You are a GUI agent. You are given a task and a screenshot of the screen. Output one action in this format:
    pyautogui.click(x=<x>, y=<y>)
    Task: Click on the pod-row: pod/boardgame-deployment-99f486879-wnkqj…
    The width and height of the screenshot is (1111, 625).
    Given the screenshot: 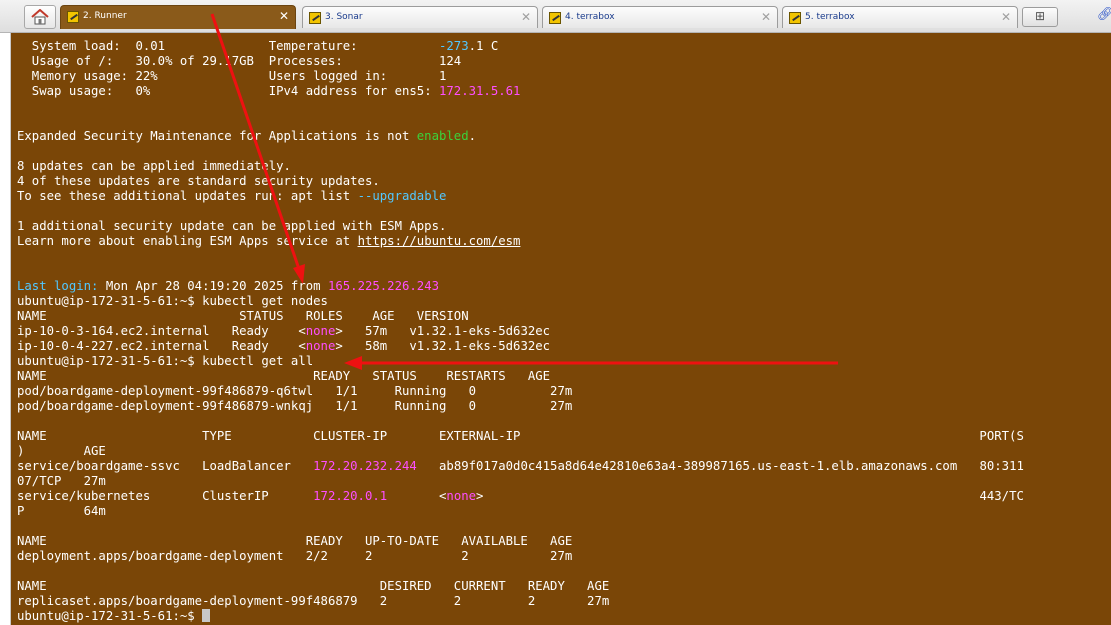 What is the action you would take?
    pyautogui.click(x=295, y=406)
    